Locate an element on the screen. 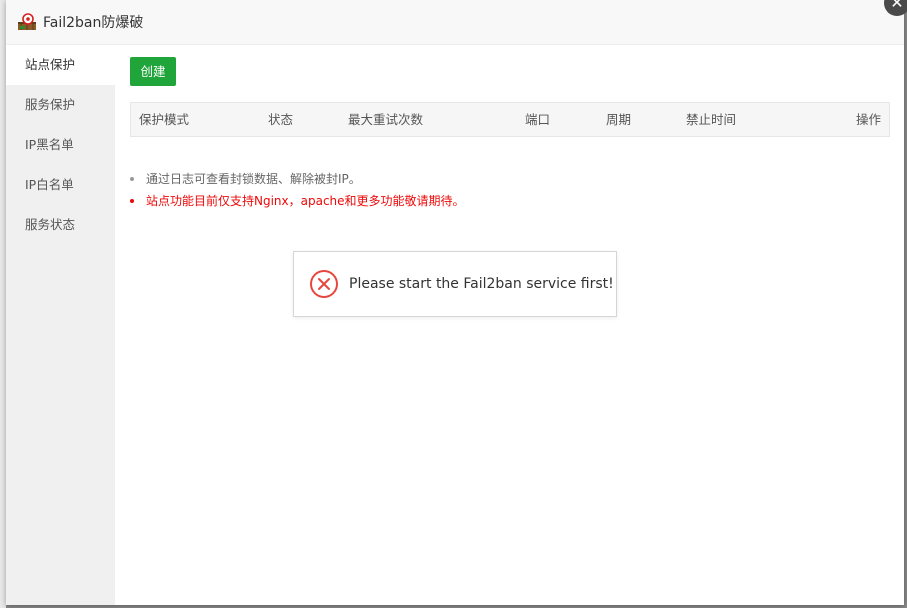  tip-text: 站点功能目前仅支持Nginx，apache和更多功能敬请期待。 is located at coordinates (305, 201).